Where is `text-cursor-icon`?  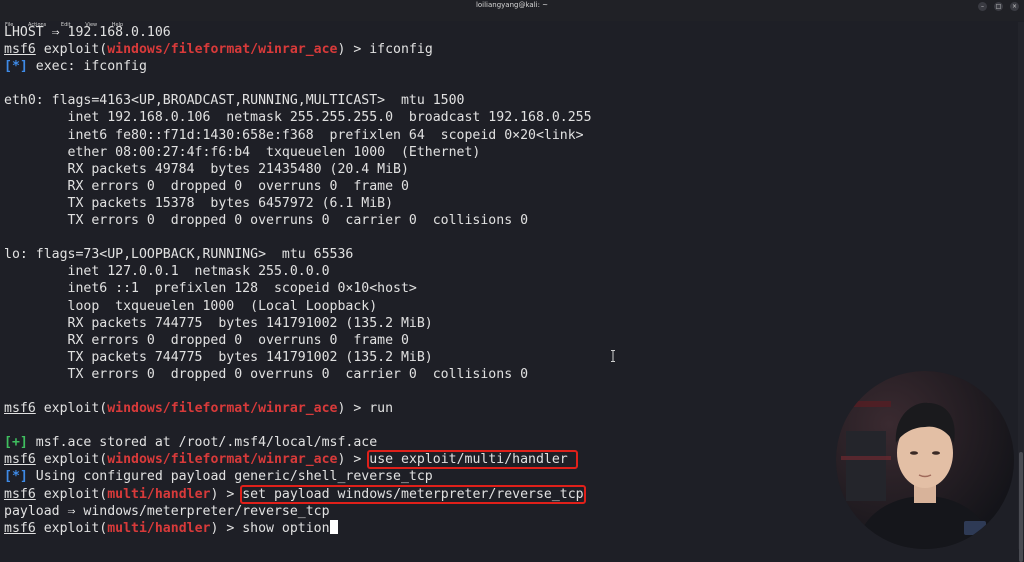
text-cursor-icon is located at coordinates (613, 356).